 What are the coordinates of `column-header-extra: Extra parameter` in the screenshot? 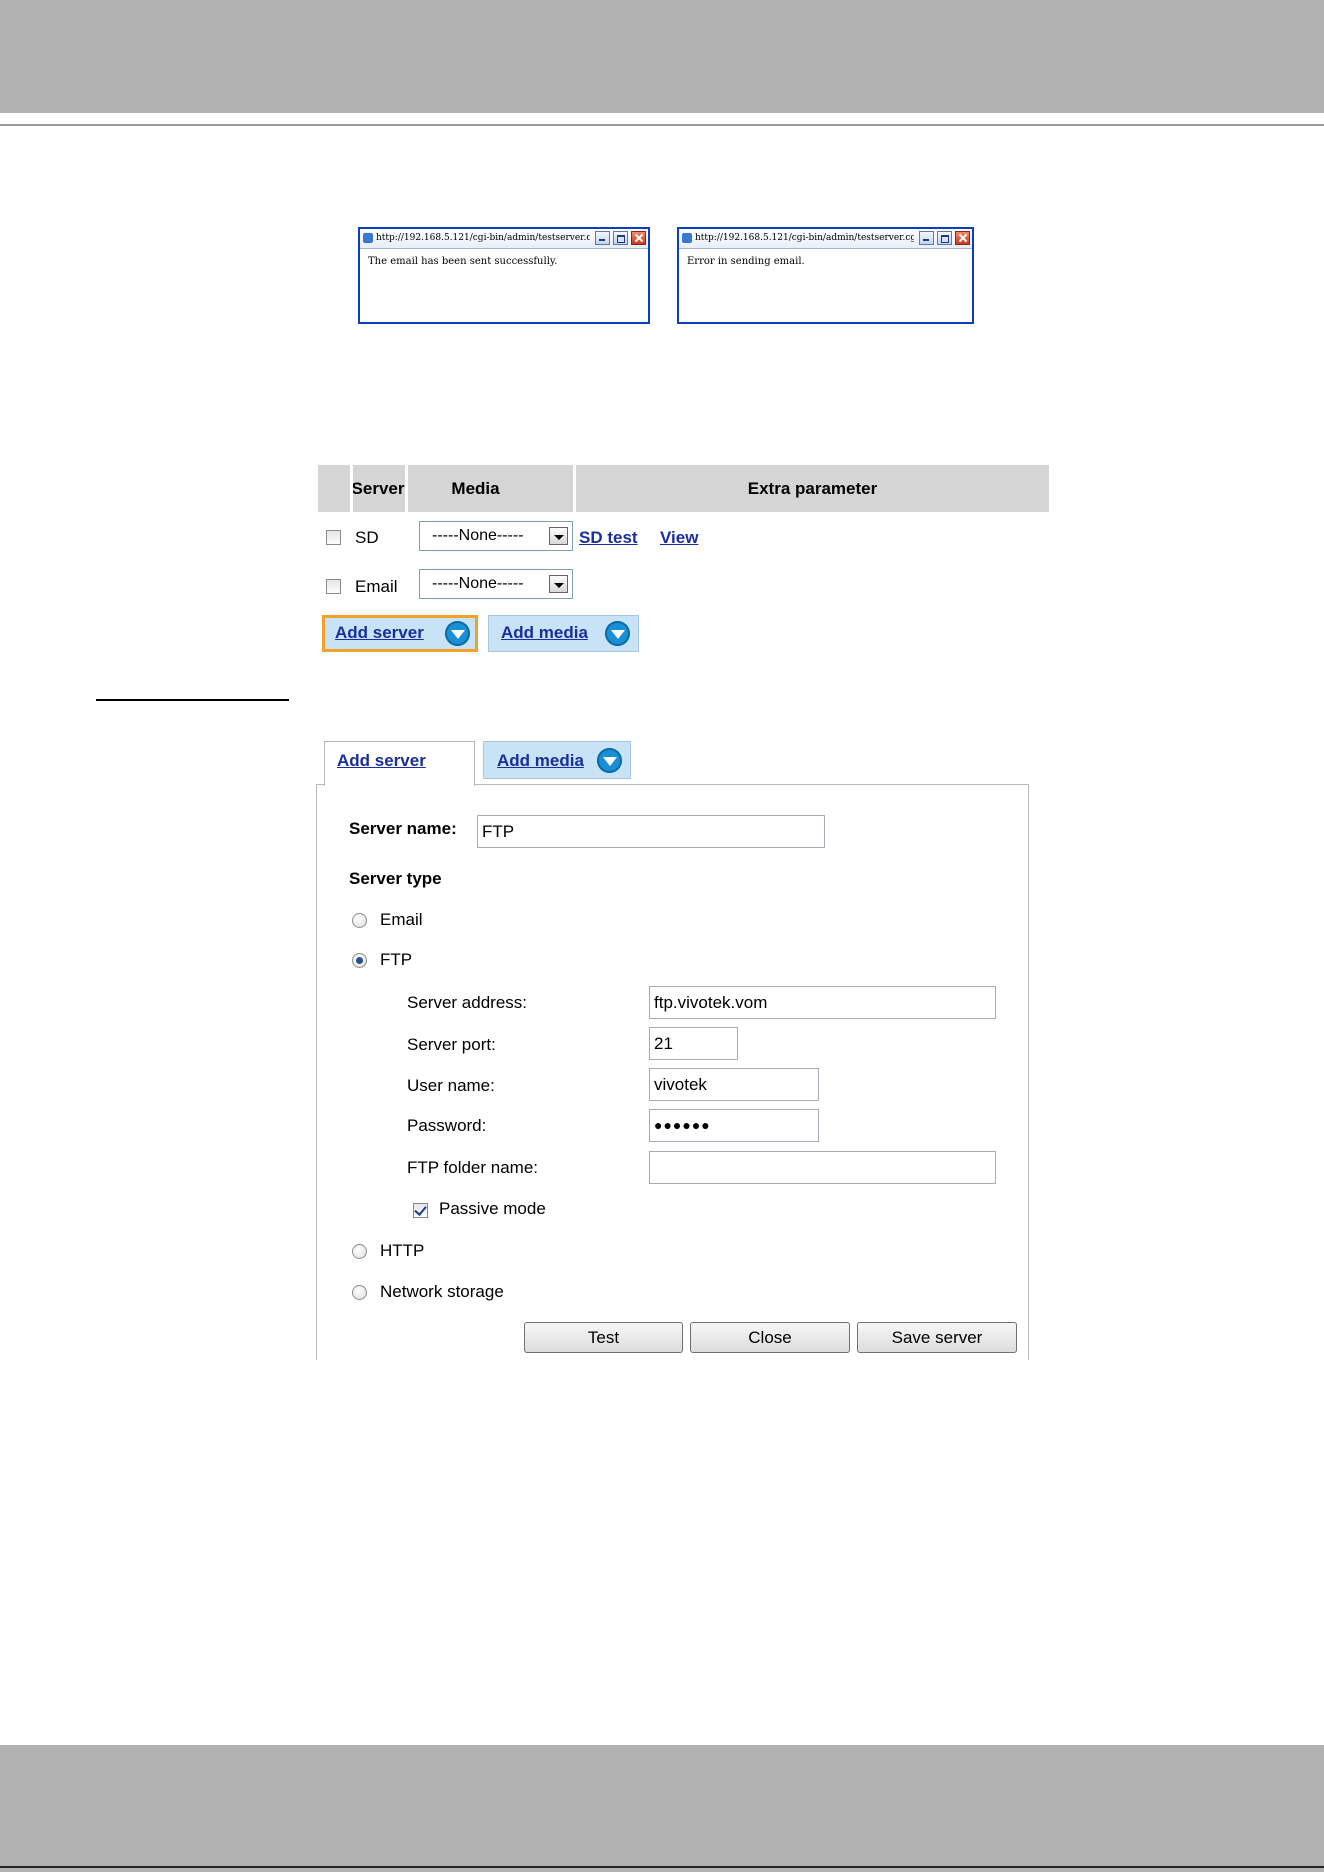 It's located at (812, 488).